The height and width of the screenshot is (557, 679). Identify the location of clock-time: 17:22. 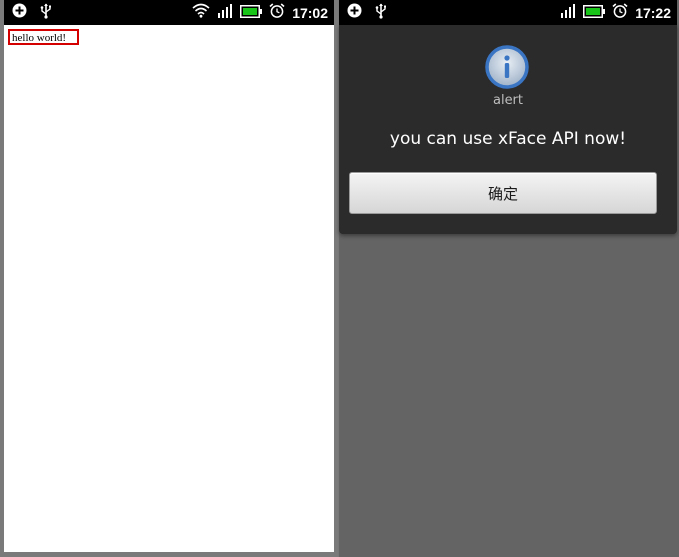
(653, 12).